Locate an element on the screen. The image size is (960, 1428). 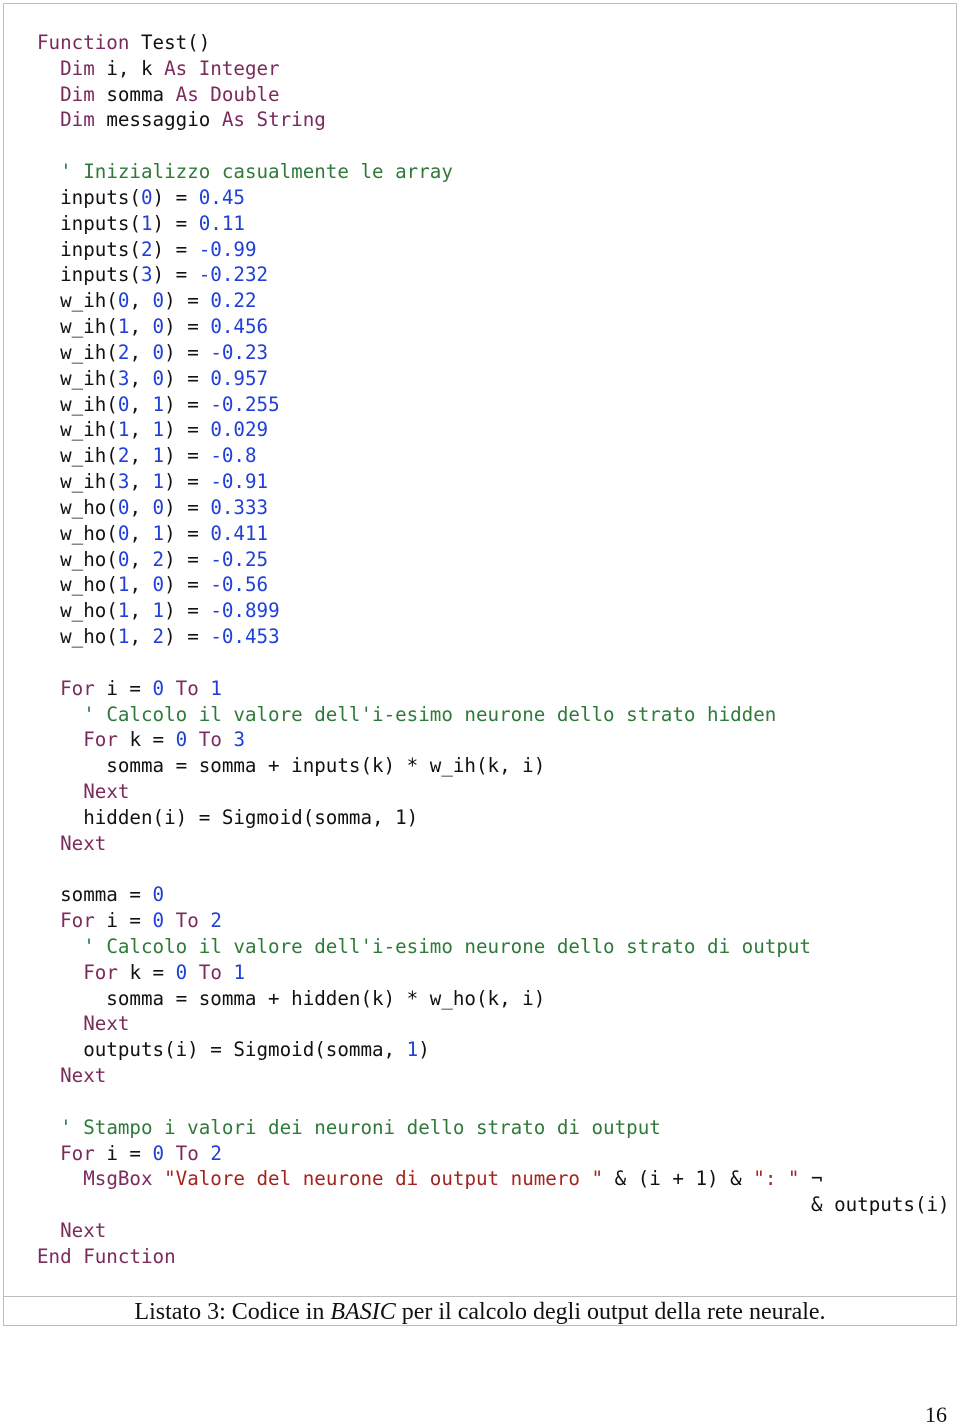
code-line: w_ho(0, 0) = 0.333 is located at coordinates (493, 508).